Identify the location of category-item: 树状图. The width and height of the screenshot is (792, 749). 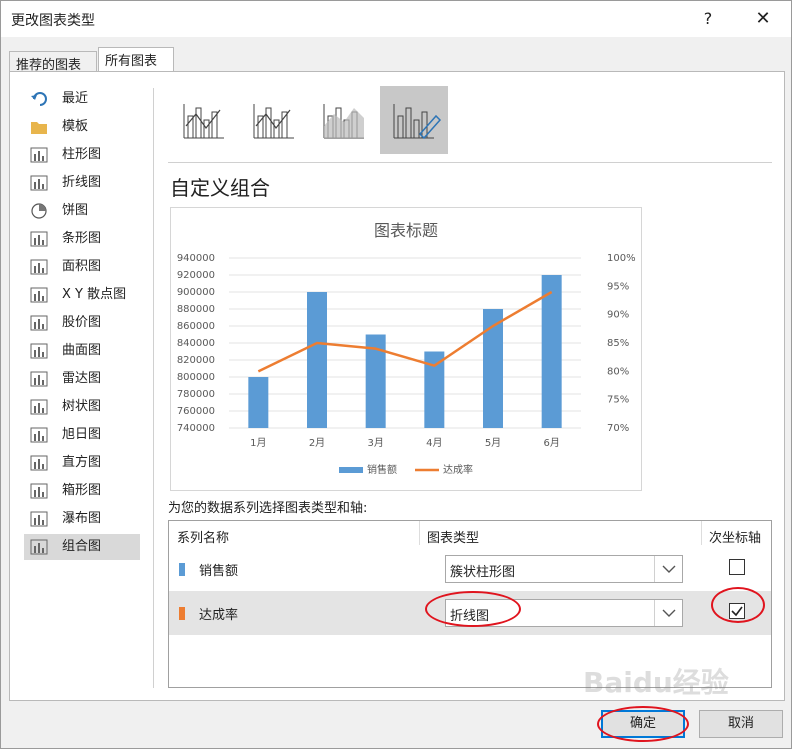
(82, 407).